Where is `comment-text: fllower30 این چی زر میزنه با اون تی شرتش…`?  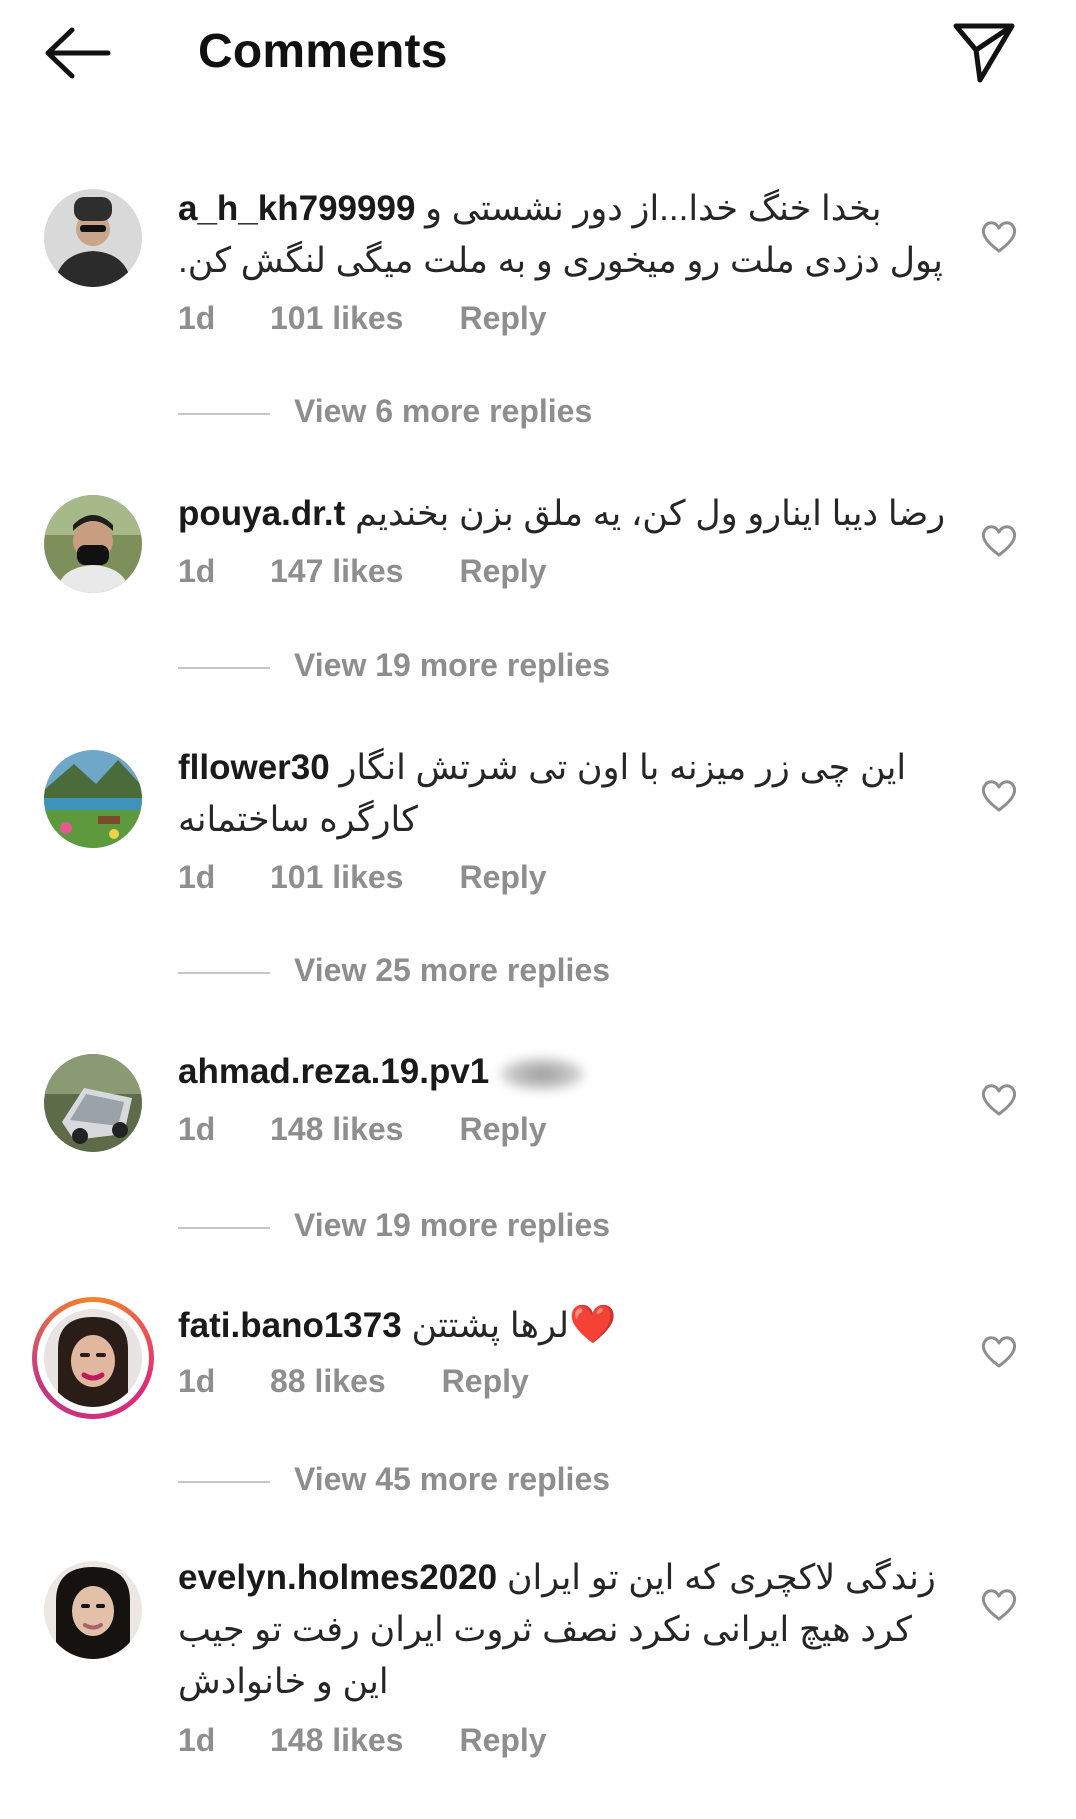
comment-text: fllower30 این چی زر میزنه با اون تی شرتش… is located at coordinates (573, 794).